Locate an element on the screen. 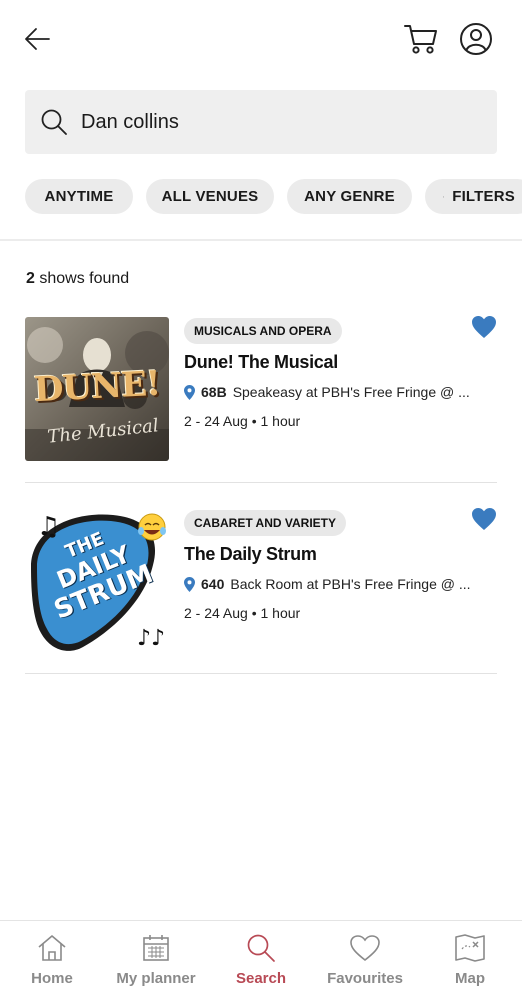 This screenshot has height=1000, width=522. filter-chips: ANYTIME ALL VENUES ANY GENRE FILTERS is located at coordinates (273, 197).